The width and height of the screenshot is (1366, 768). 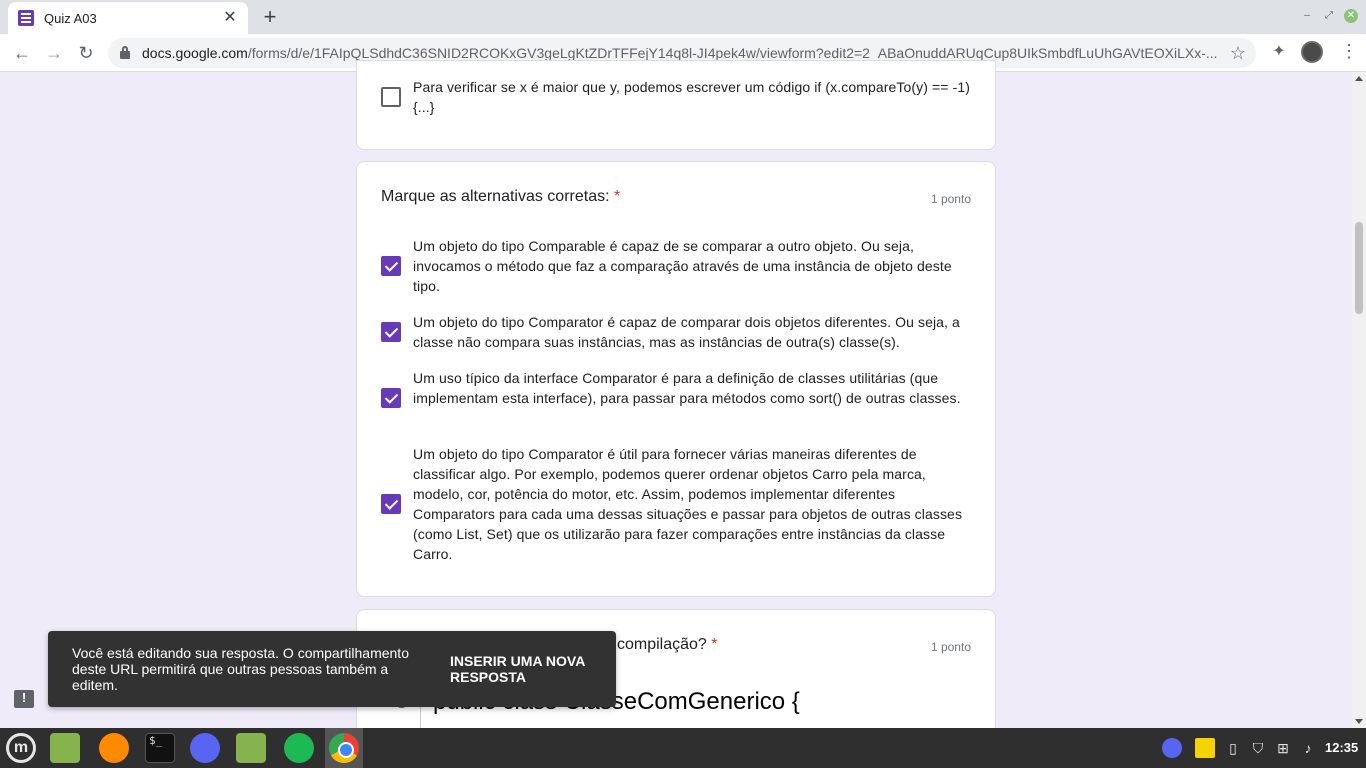 What do you see at coordinates (205, 748) in the screenshot?
I see `discord-icon` at bounding box center [205, 748].